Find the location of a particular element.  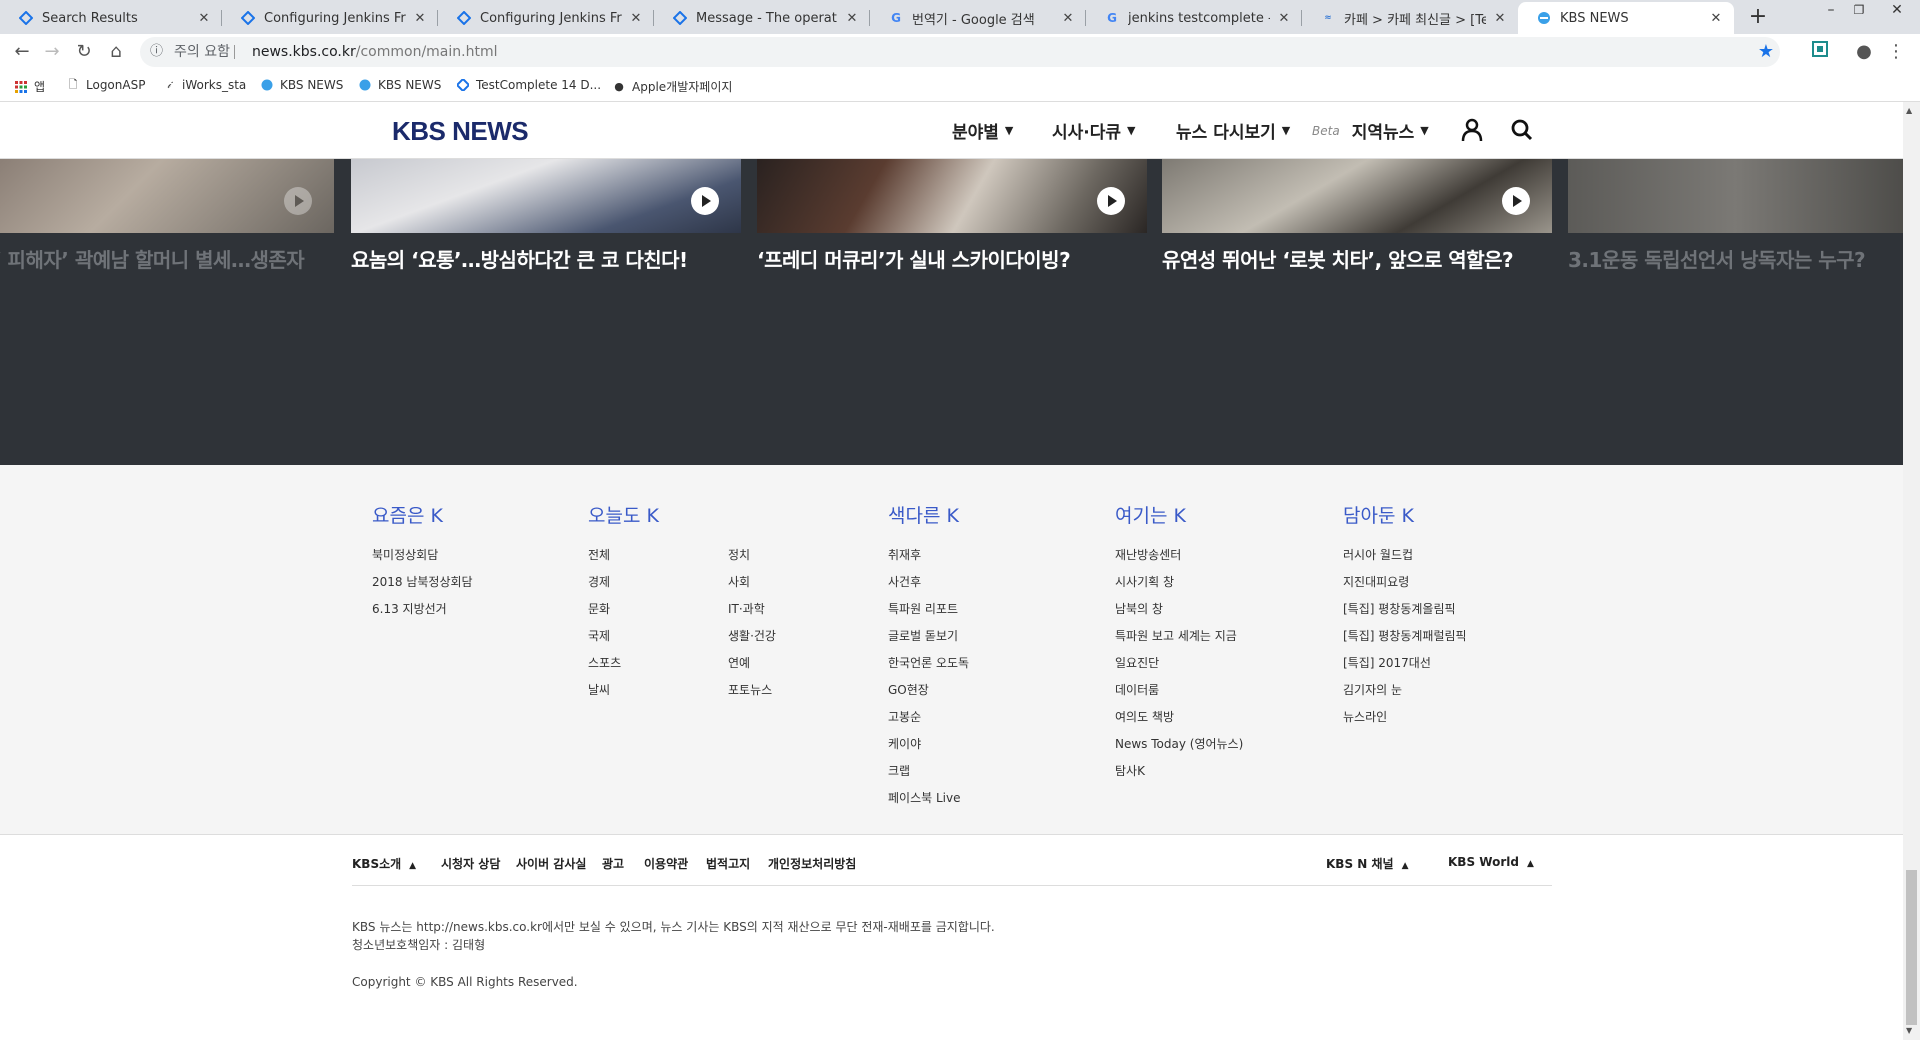

sitemap-link: [특집] 평창동계올림픽 is located at coordinates (1399, 608).